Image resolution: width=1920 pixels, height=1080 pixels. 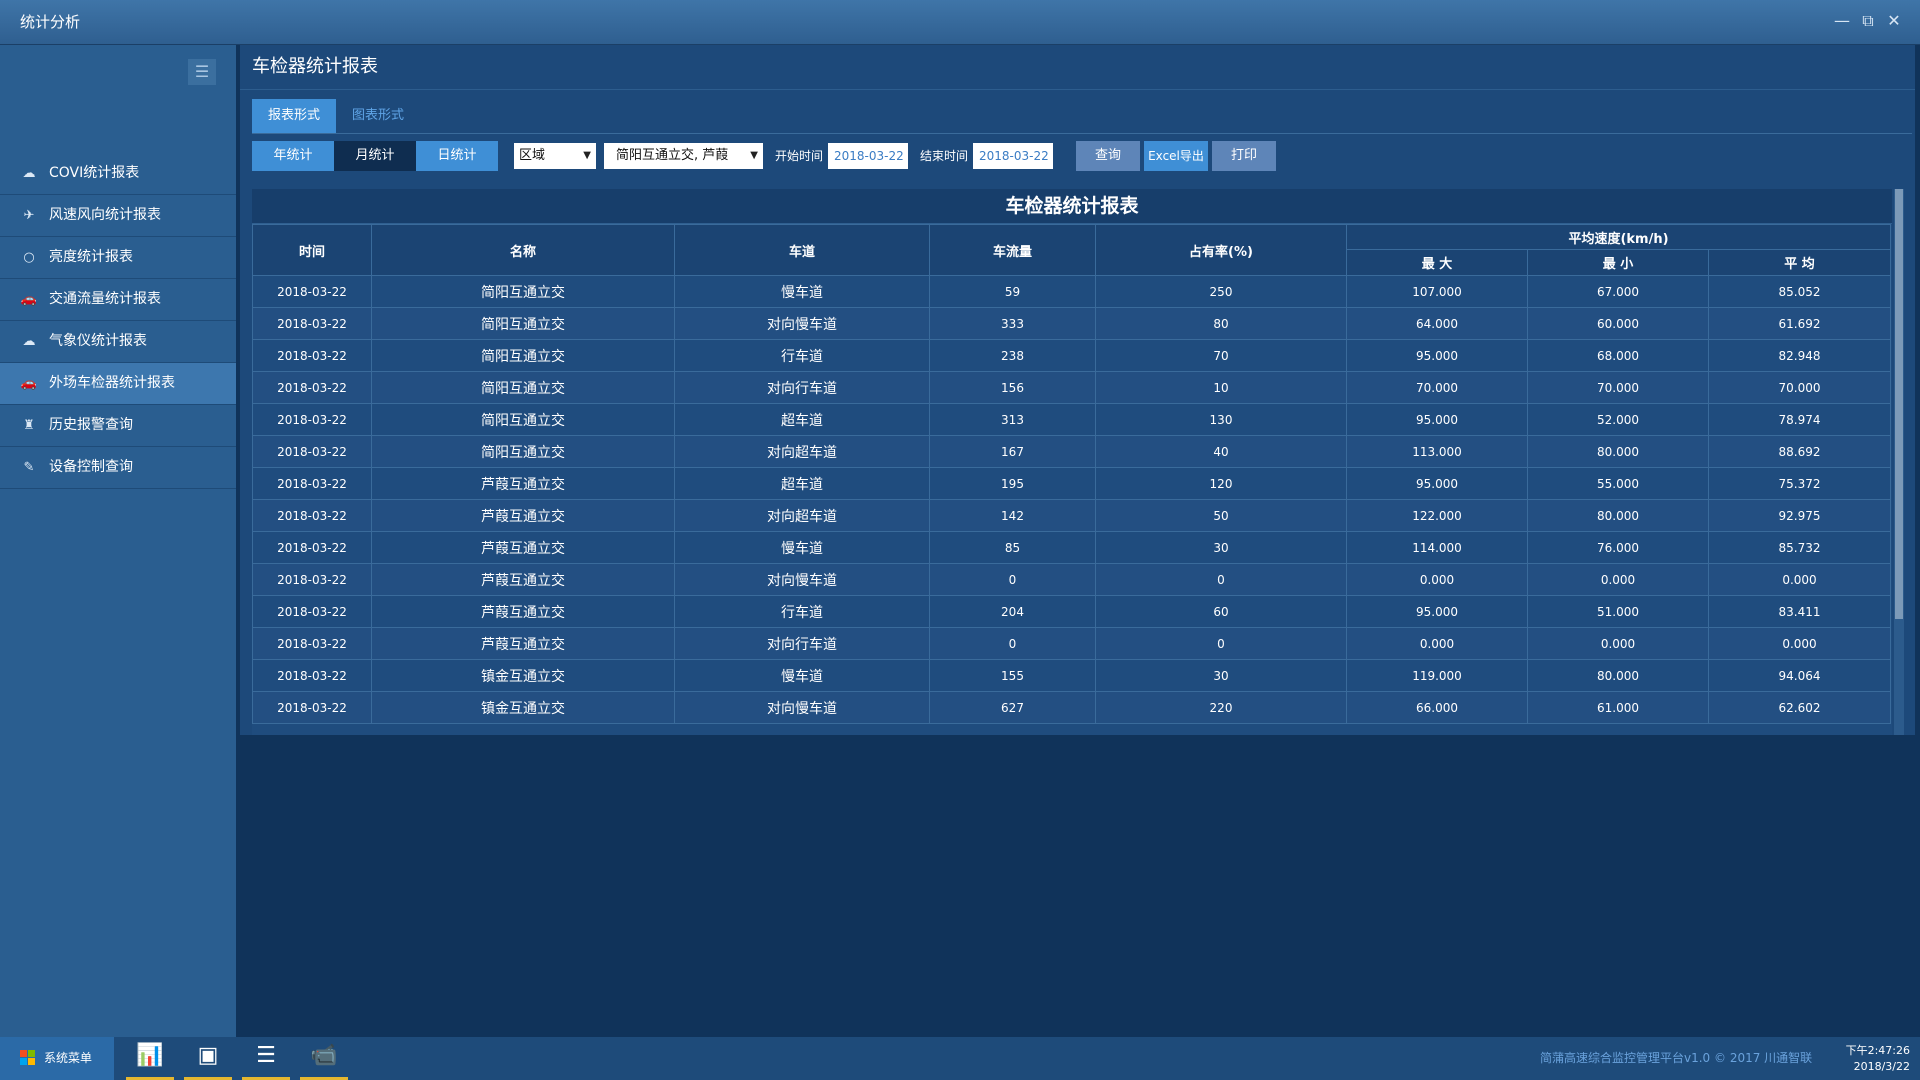 I want to click on close-icon: ✕, so click(x=1894, y=21).